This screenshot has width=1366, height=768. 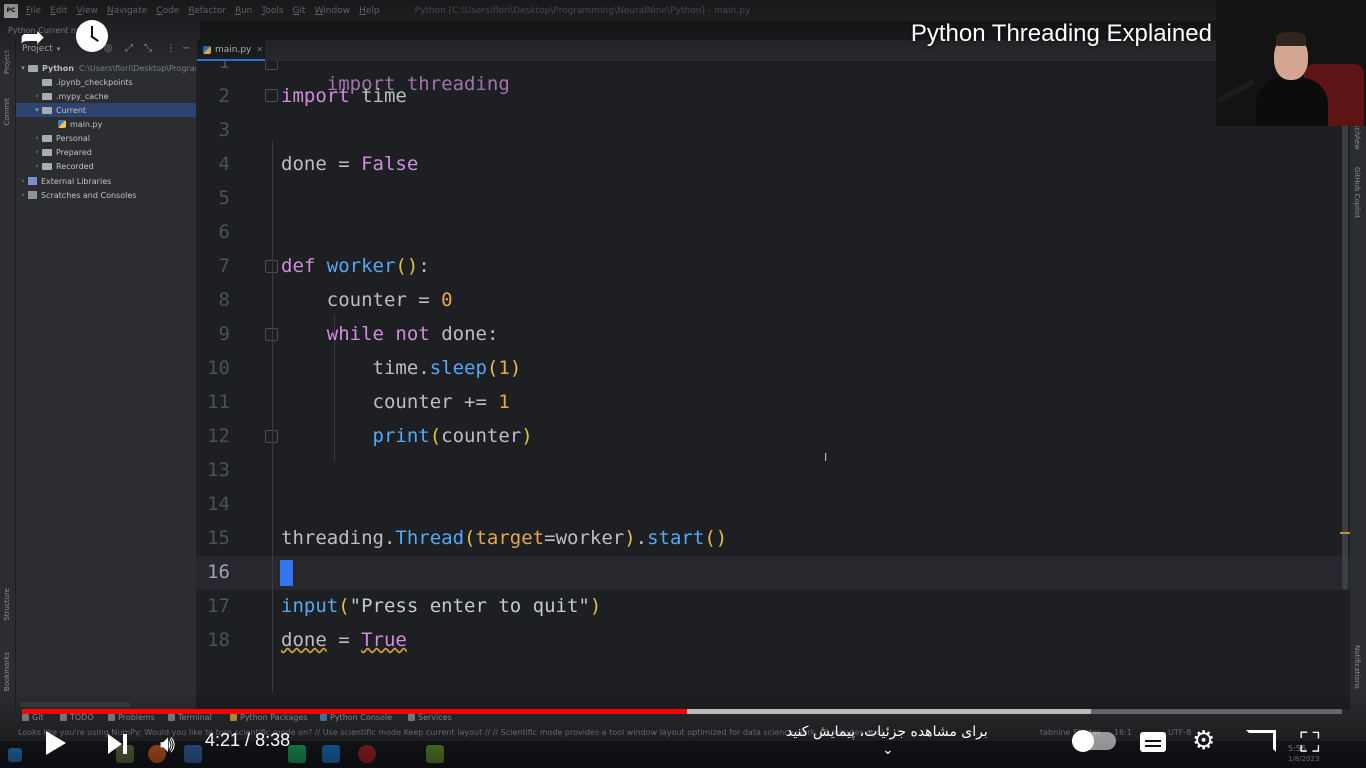 What do you see at coordinates (58, 11) in the screenshot?
I see `menu-edit: Edit` at bounding box center [58, 11].